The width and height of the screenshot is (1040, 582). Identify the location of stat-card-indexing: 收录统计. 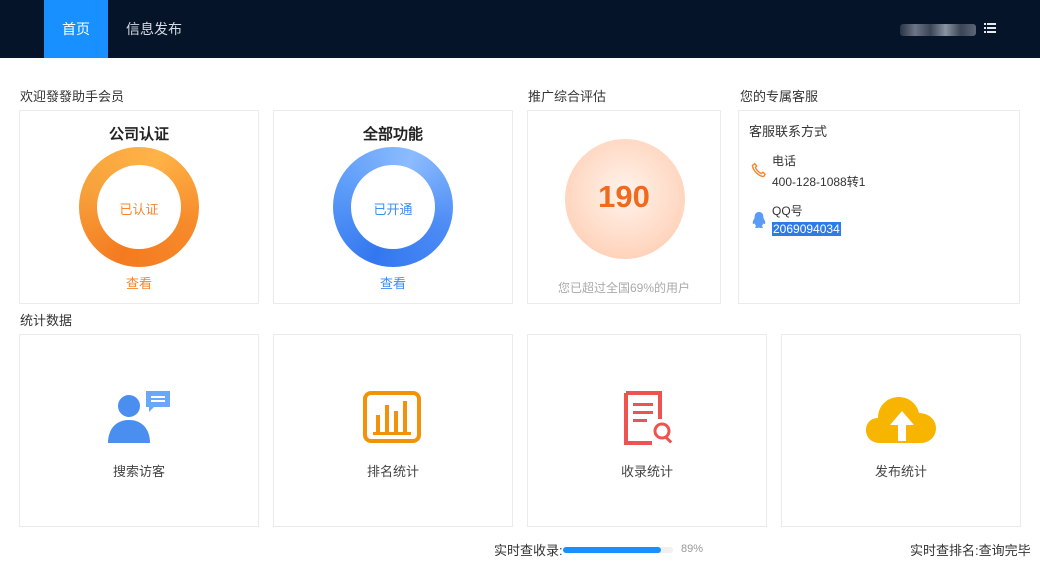
(647, 430).